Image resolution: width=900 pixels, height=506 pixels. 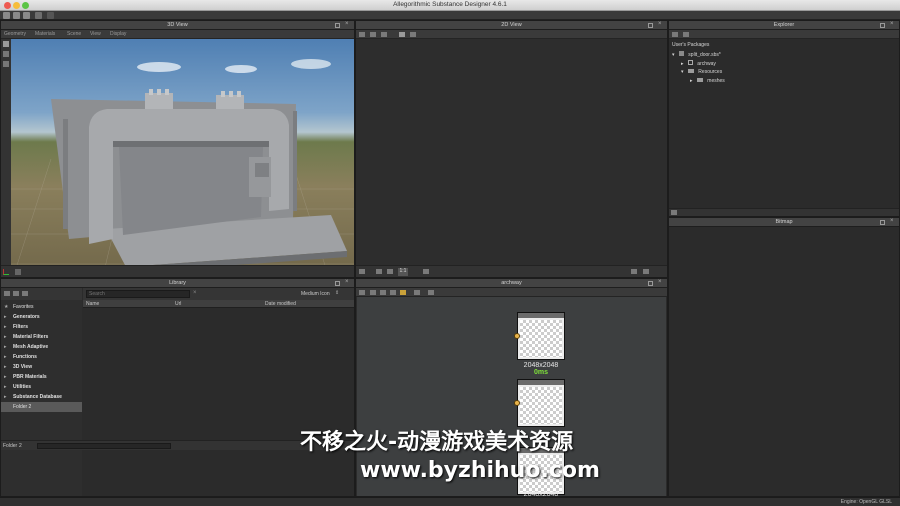 I want to click on graph-settings-icon, so click(x=431, y=292).